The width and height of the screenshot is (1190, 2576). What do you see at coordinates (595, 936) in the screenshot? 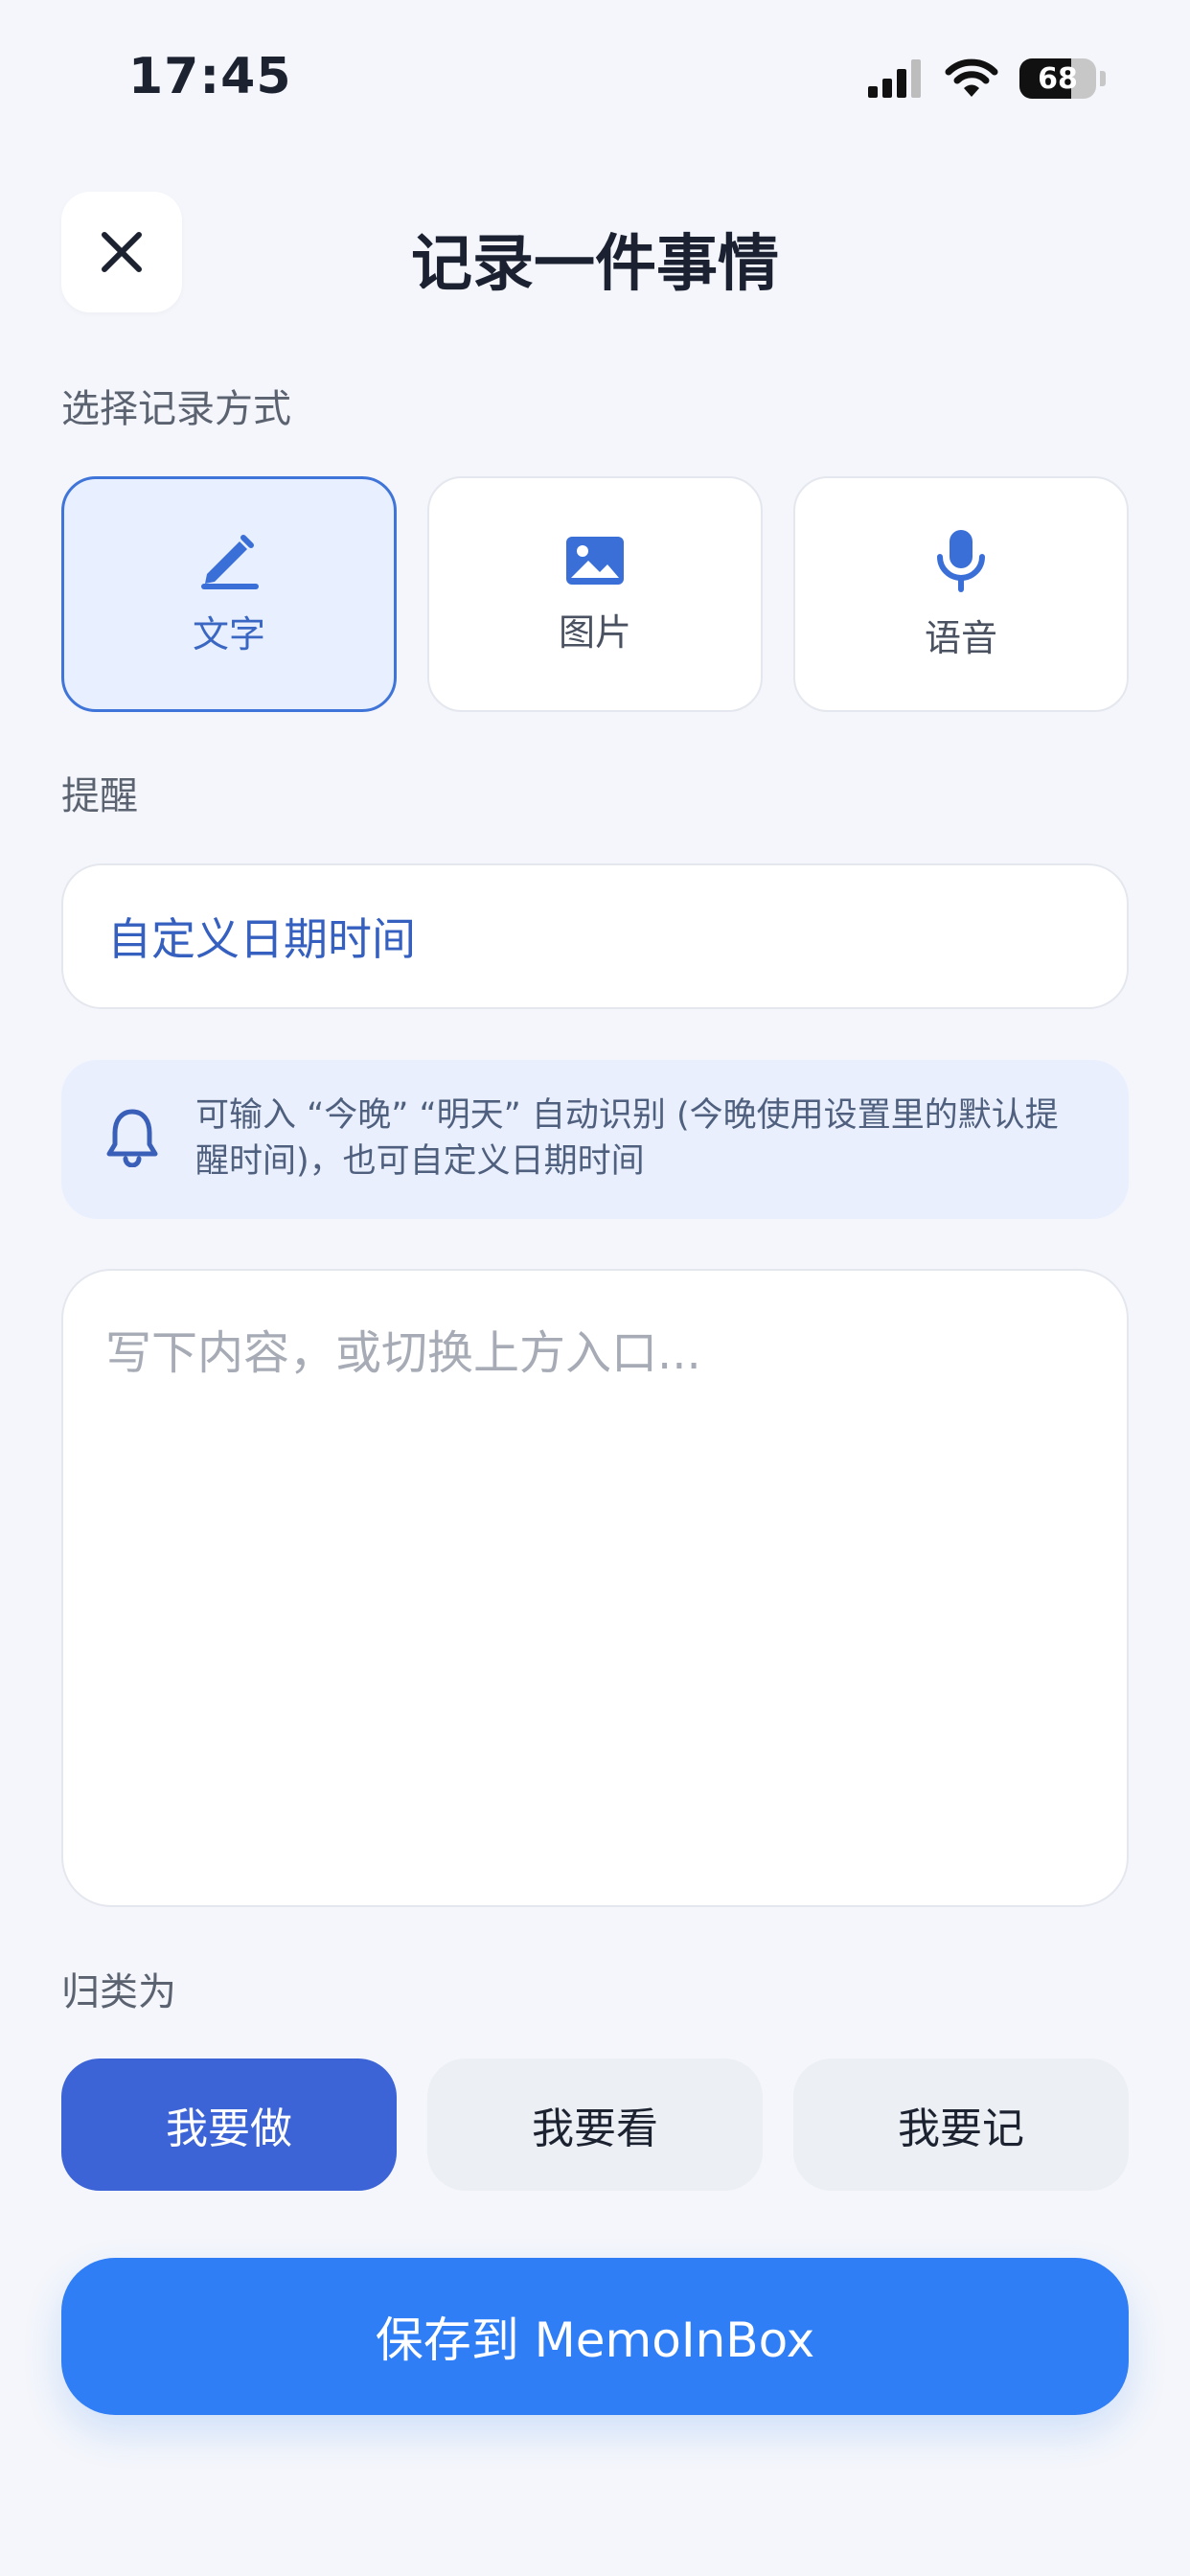
I see `reminder-datetime-field: 自定义日期时间` at bounding box center [595, 936].